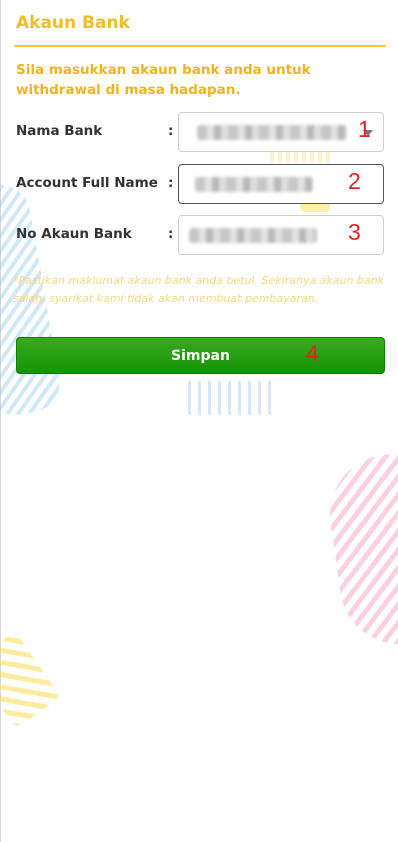  What do you see at coordinates (73, 23) in the screenshot?
I see `page-title: Akaun Bank` at bounding box center [73, 23].